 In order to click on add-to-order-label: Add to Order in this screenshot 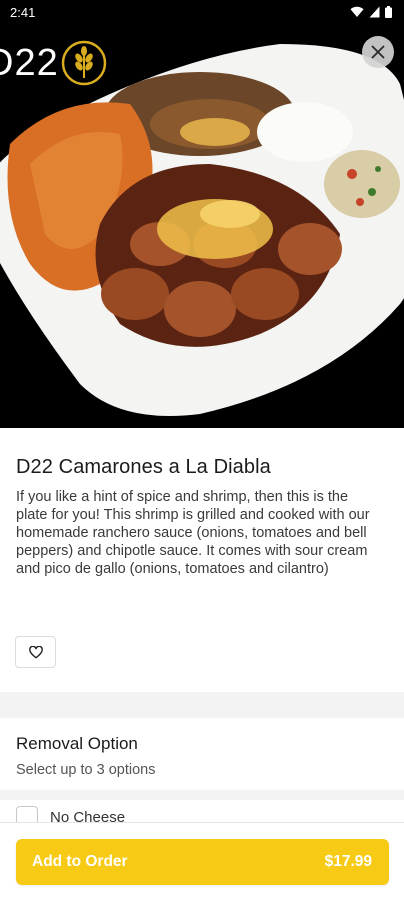, I will do `click(80, 861)`.